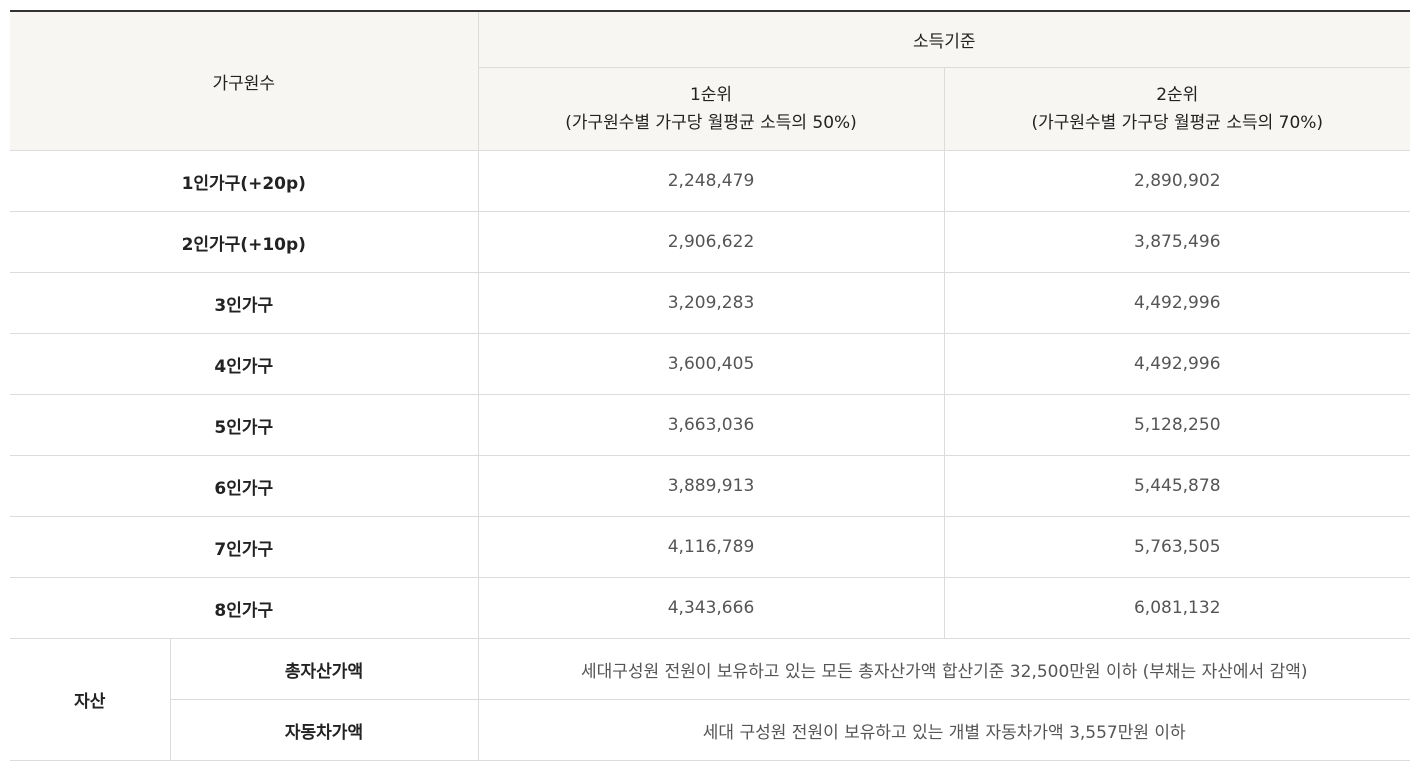 This screenshot has width=1421, height=770. I want to click on table-row: 1인가구(+20p) 2,248,479 2,890,902, so click(710, 181).